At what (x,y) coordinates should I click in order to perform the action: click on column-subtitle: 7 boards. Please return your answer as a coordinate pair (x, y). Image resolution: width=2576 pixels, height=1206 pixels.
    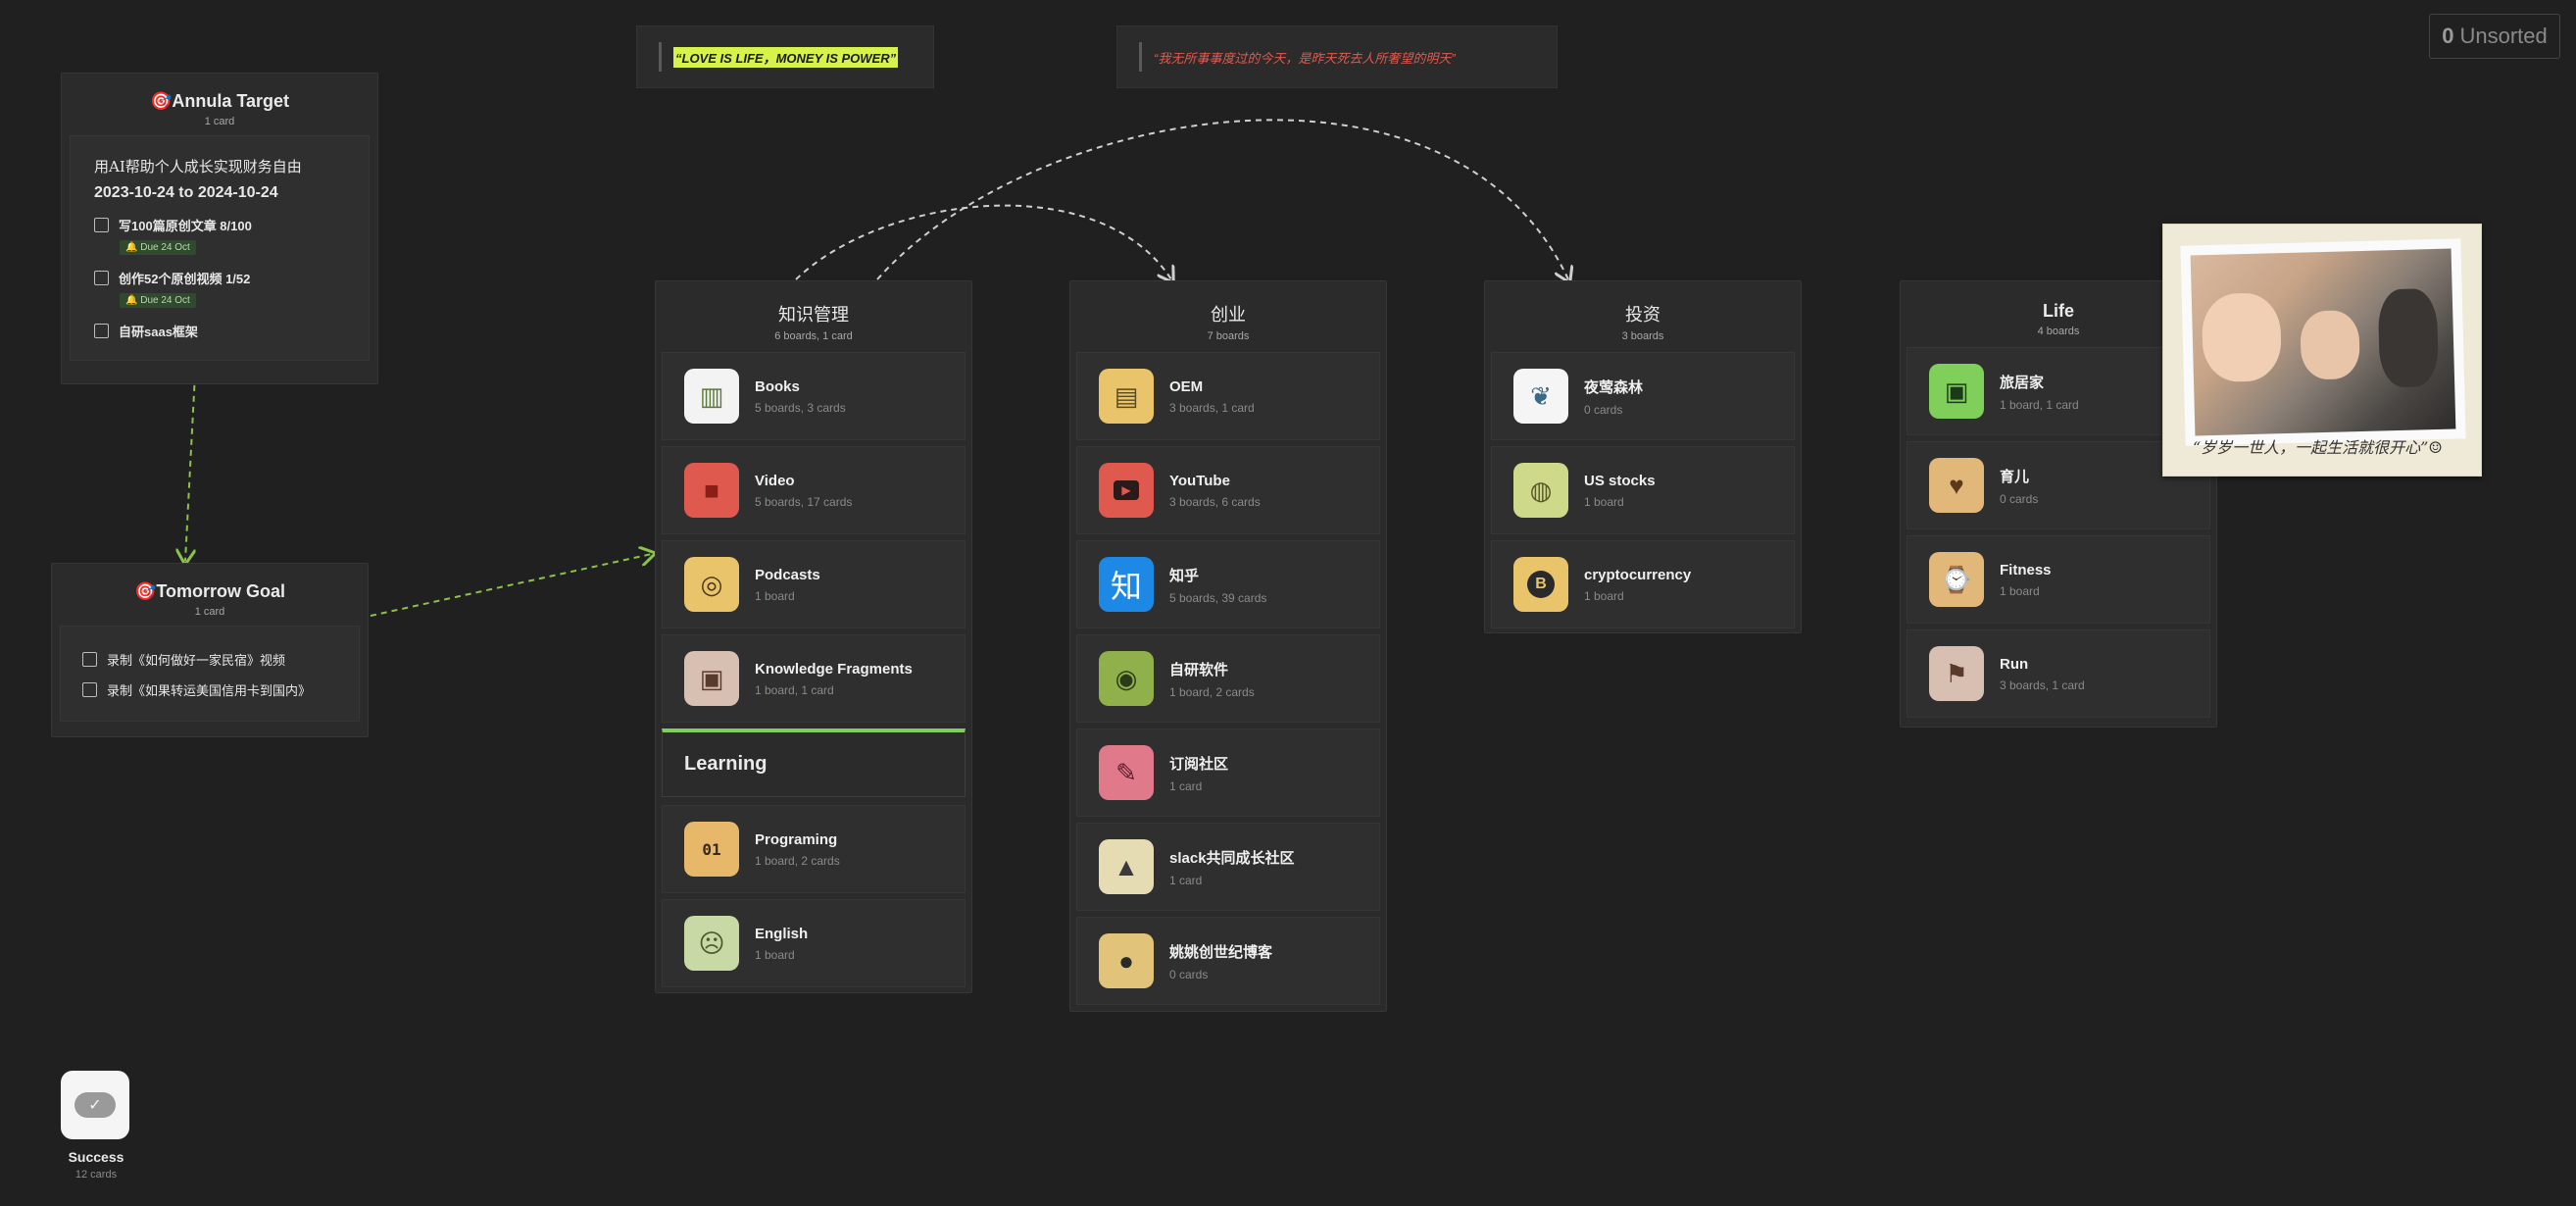
    Looking at the image, I should click on (1228, 336).